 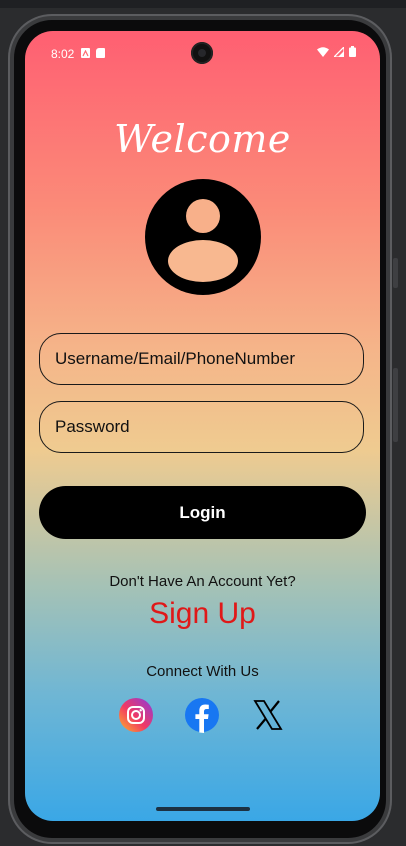 What do you see at coordinates (202, 139) in the screenshot?
I see `welcome-title: Welcome` at bounding box center [202, 139].